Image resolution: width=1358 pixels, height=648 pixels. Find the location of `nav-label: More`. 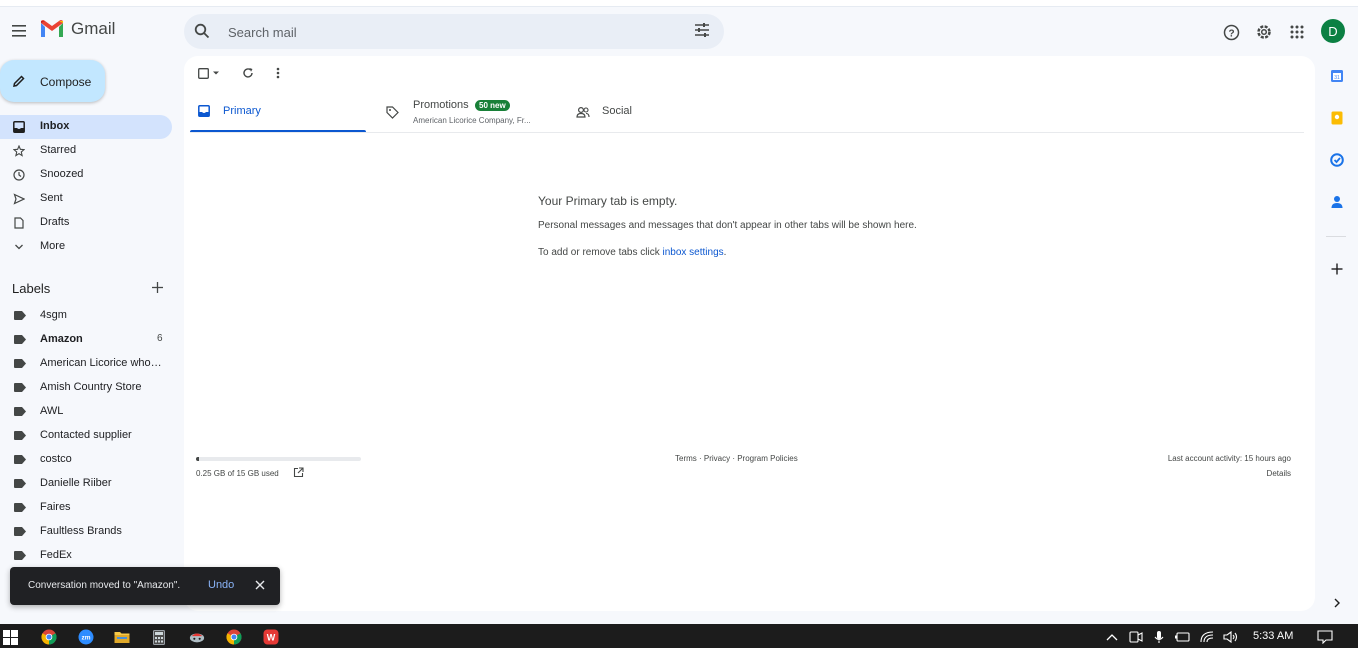

nav-label: More is located at coordinates (53, 246).